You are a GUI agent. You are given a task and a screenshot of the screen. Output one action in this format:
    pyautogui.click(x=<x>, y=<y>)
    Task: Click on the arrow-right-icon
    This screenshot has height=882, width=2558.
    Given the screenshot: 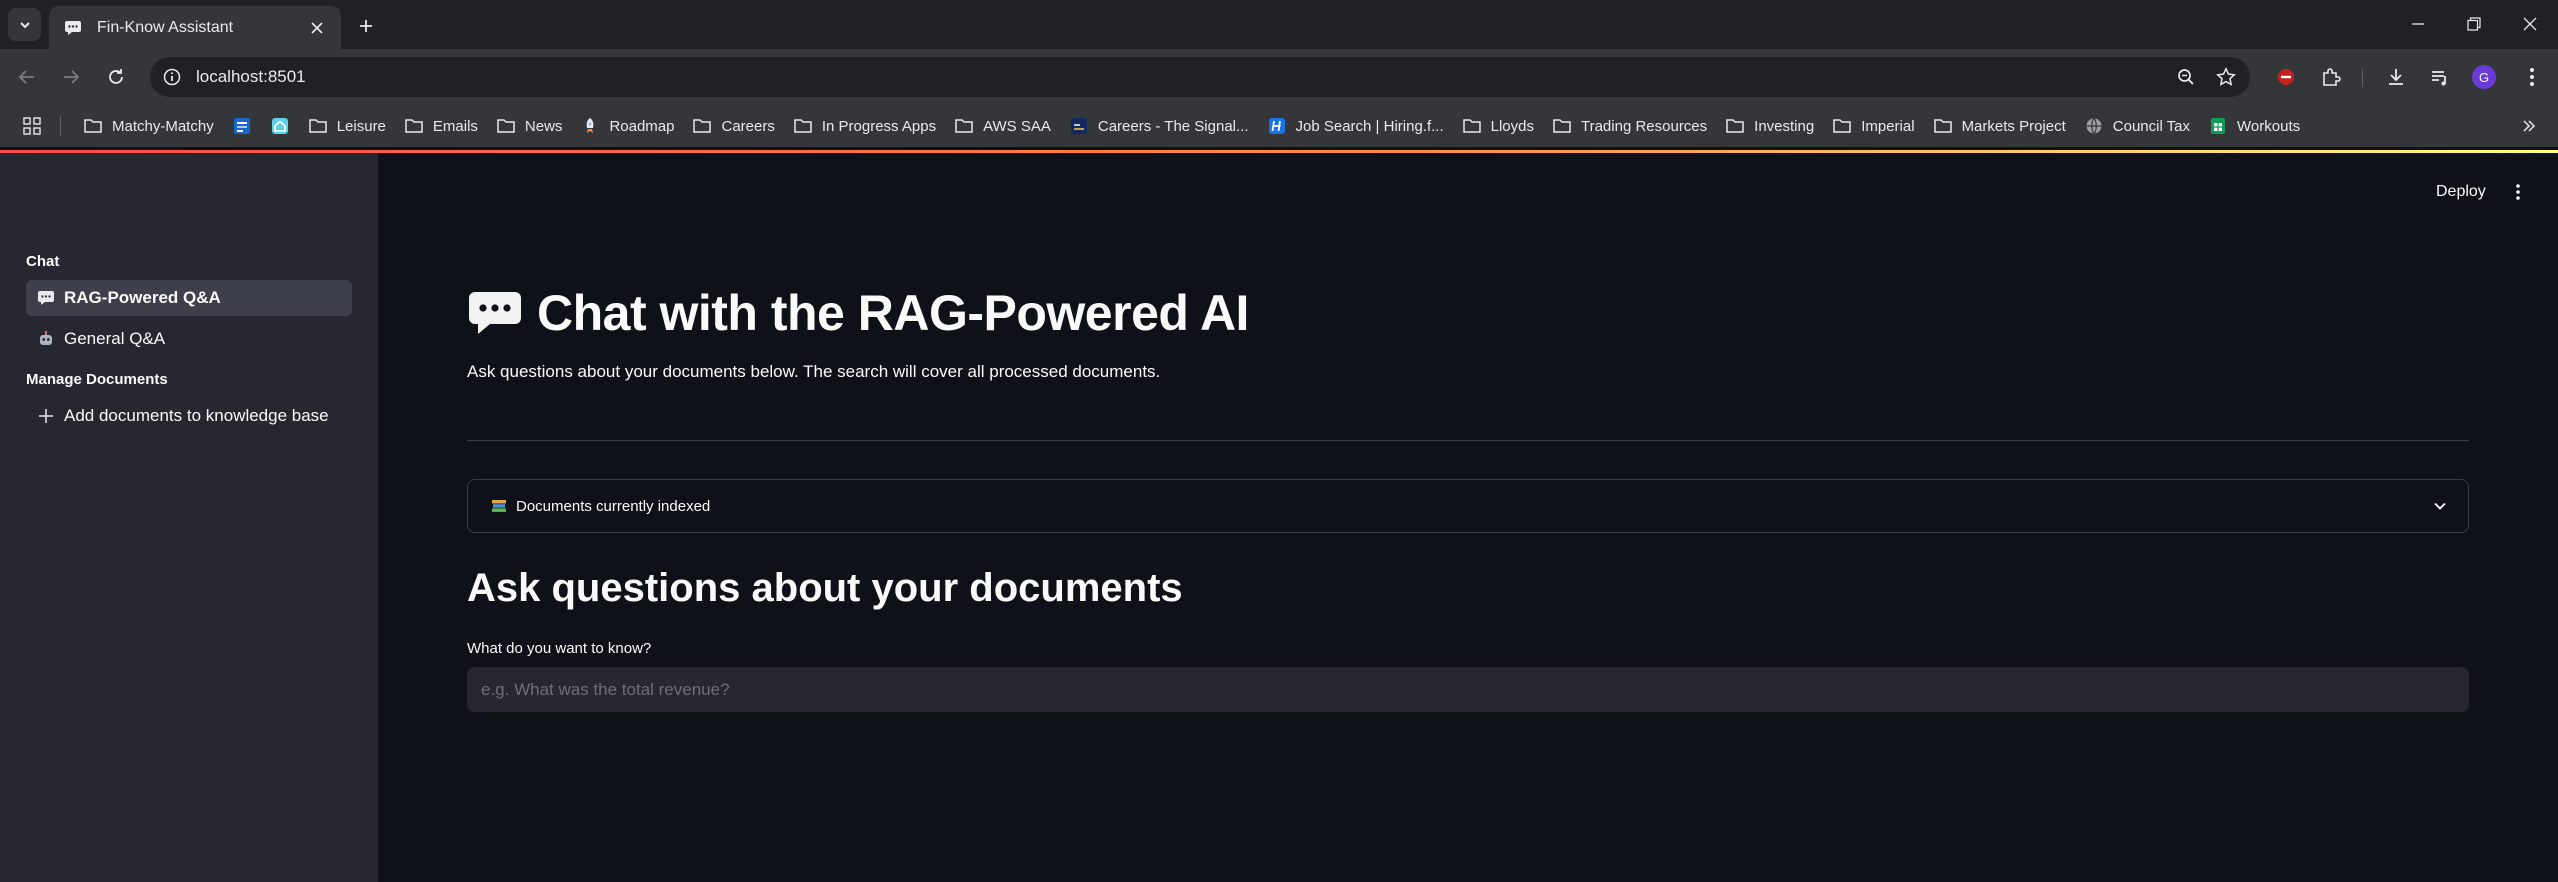 What is the action you would take?
    pyautogui.click(x=72, y=77)
    